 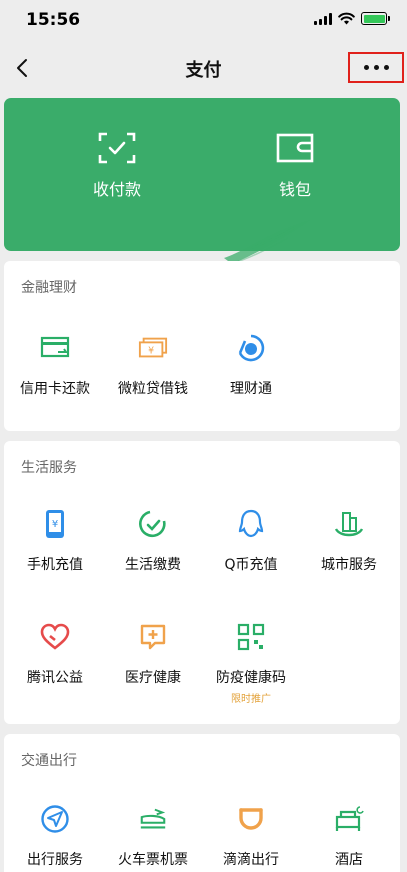 I want to click on receive-pay-label: 收付款, so click(x=116, y=189).